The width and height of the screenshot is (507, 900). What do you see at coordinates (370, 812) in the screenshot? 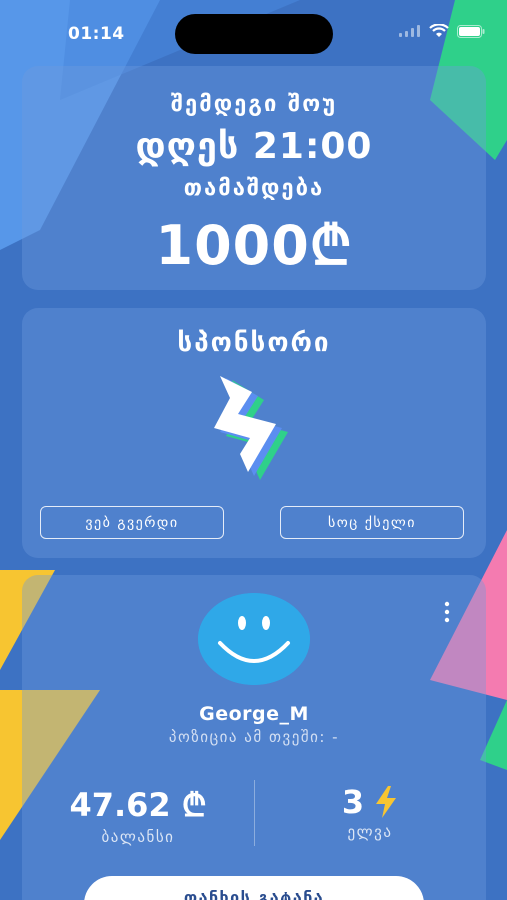
I see `lightning-stat: 3 ელვა` at bounding box center [370, 812].